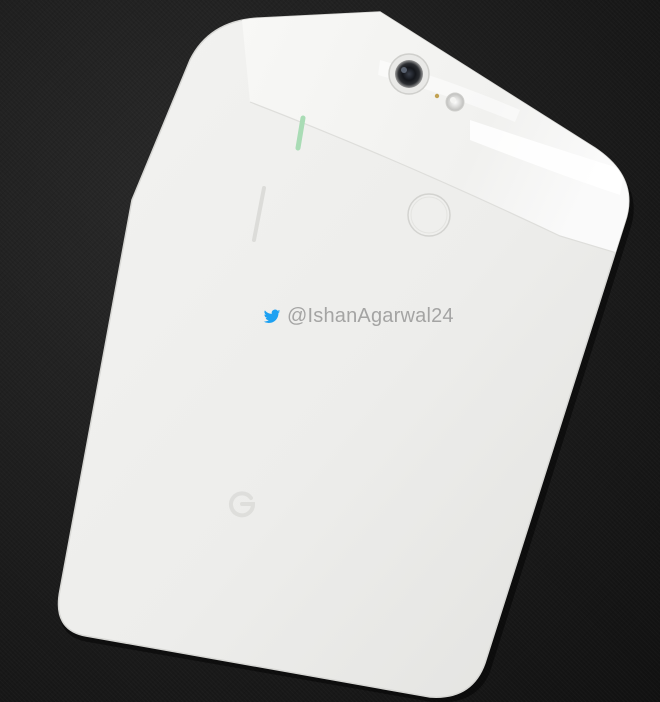 Image resolution: width=660 pixels, height=702 pixels. What do you see at coordinates (370, 316) in the screenshot?
I see `twitter-handle: @IshanAgarwal24` at bounding box center [370, 316].